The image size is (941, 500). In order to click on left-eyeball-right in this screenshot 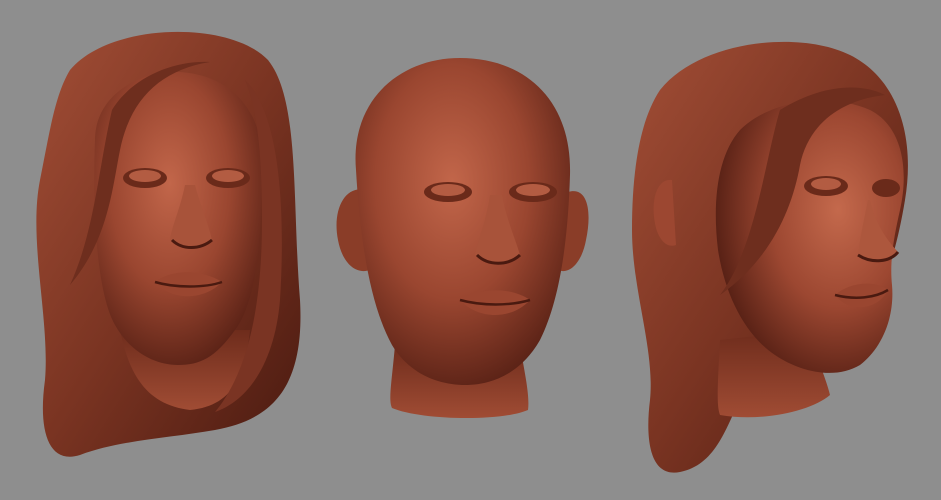, I will do `click(826, 184)`.